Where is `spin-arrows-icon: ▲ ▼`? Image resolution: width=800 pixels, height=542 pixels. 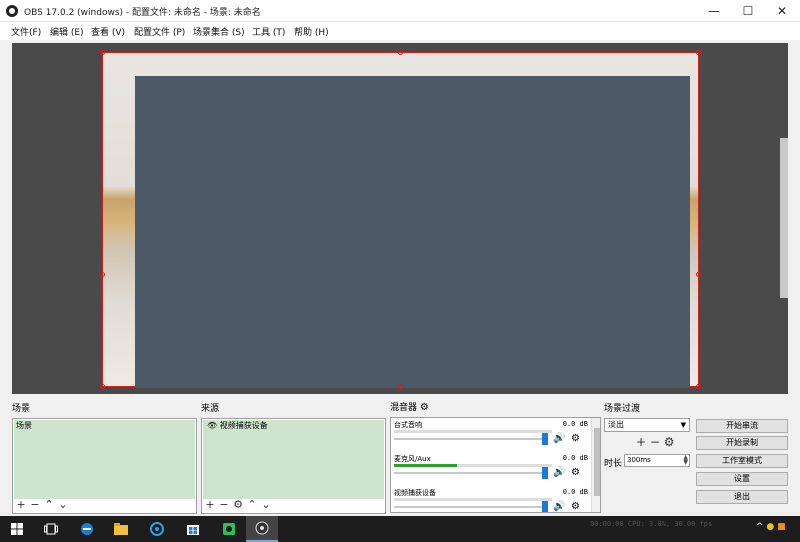
spin-arrows-icon: ▲ ▼ is located at coordinates (685, 460).